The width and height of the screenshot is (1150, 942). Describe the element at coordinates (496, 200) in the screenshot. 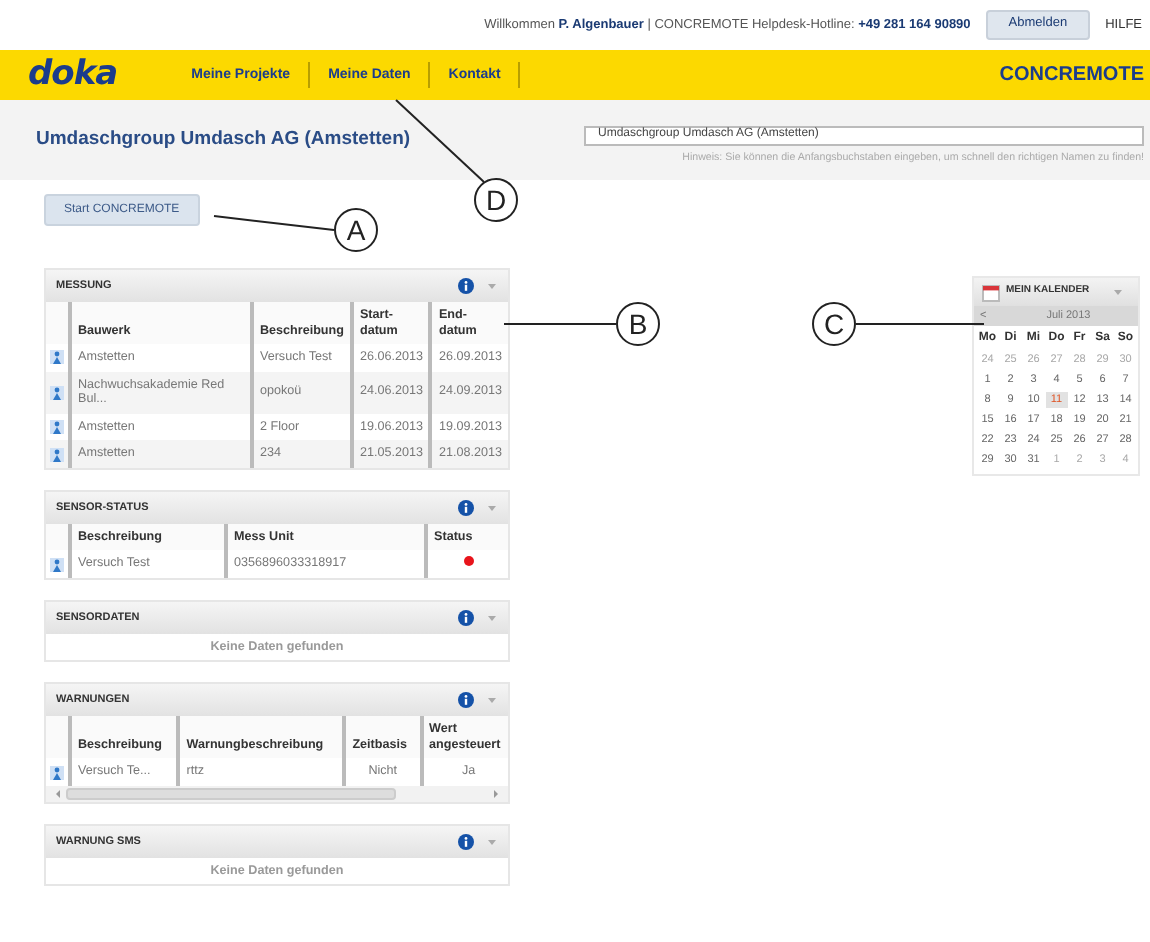

I see `callout-label: D` at that location.